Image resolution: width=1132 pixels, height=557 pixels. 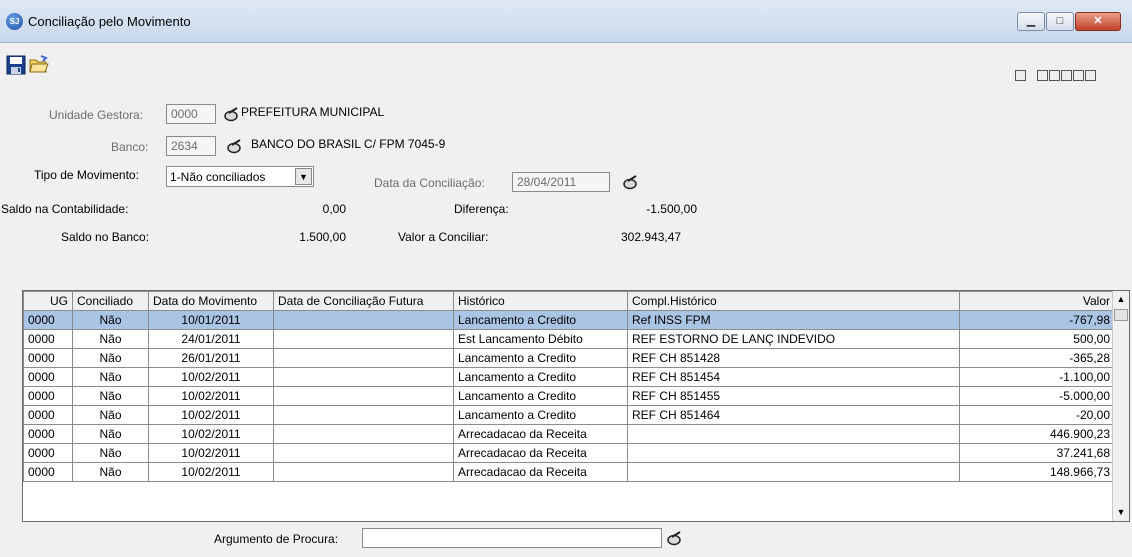 I want to click on saldo-banco-label: Saldo no Banco:, so click(x=105, y=237).